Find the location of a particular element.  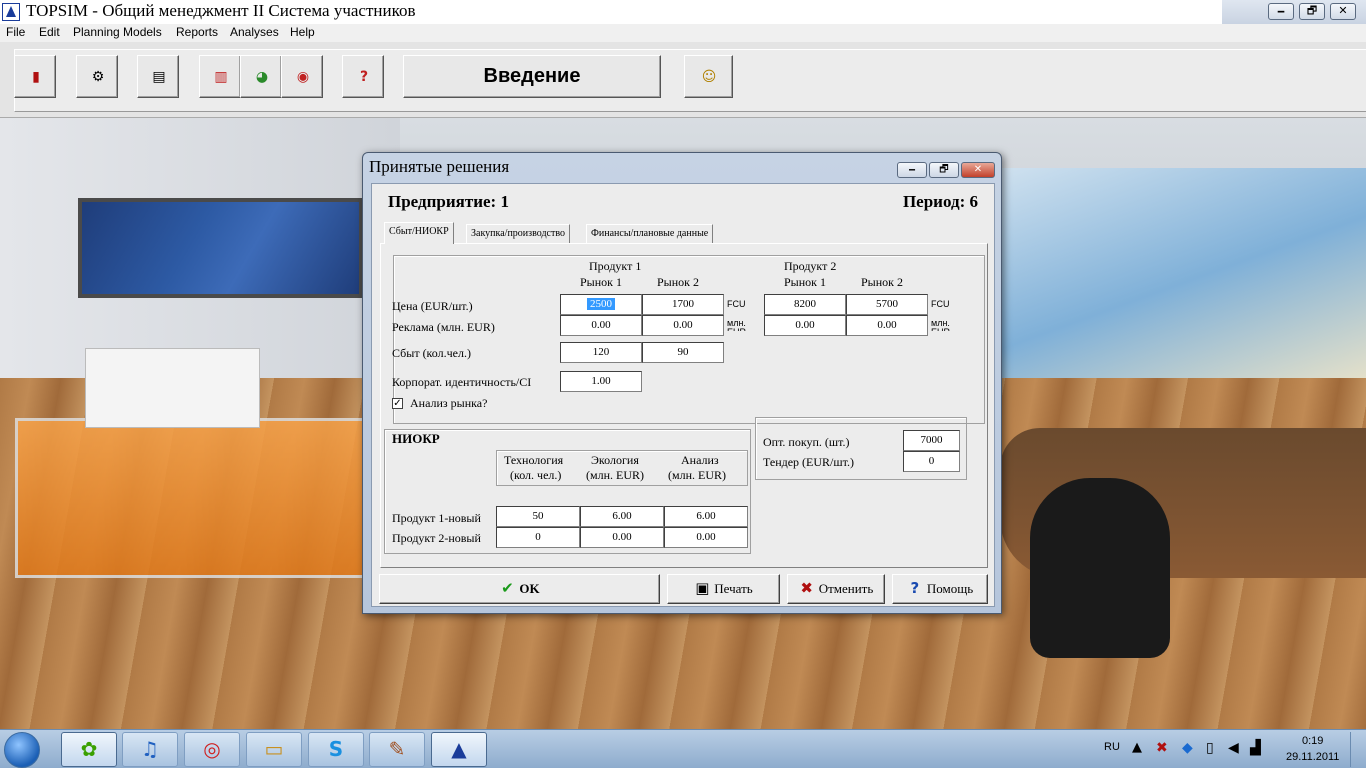

analysis-button: ◉ is located at coordinates (302, 76).